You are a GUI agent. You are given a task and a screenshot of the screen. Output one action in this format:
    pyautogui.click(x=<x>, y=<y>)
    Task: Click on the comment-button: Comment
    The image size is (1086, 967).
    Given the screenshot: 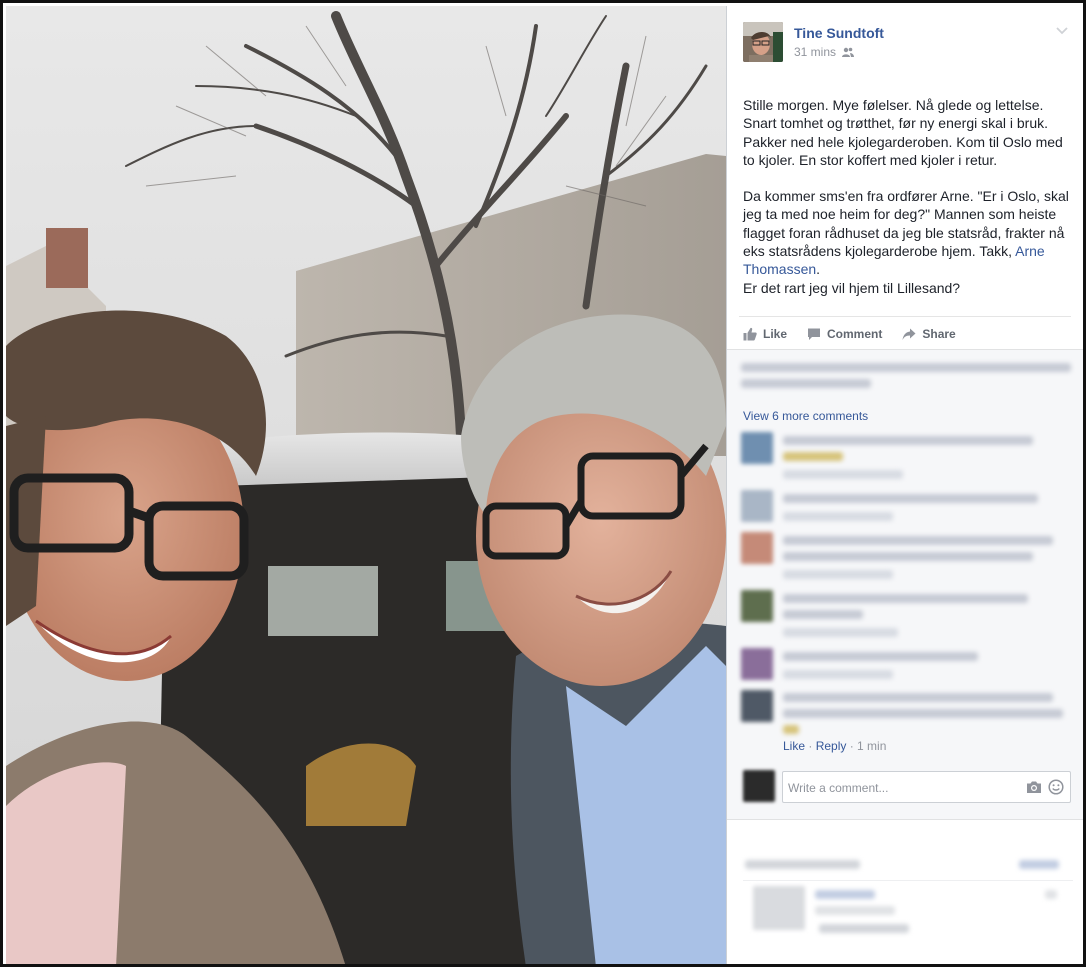 What is the action you would take?
    pyautogui.click(x=844, y=334)
    